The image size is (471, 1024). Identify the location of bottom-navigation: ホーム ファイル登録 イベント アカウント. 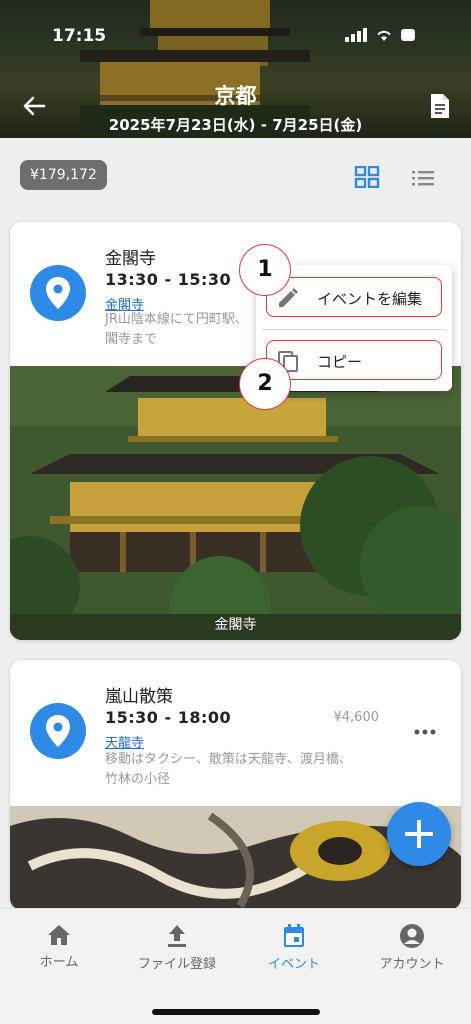
(235, 966).